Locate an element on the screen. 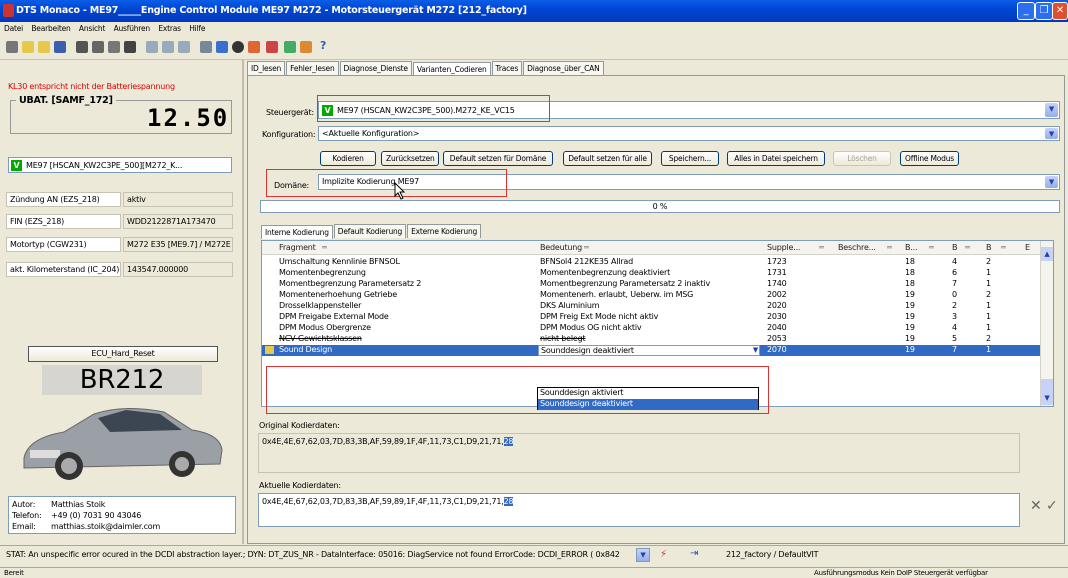 The image size is (1068, 578). new-icon is located at coordinates (12, 47).